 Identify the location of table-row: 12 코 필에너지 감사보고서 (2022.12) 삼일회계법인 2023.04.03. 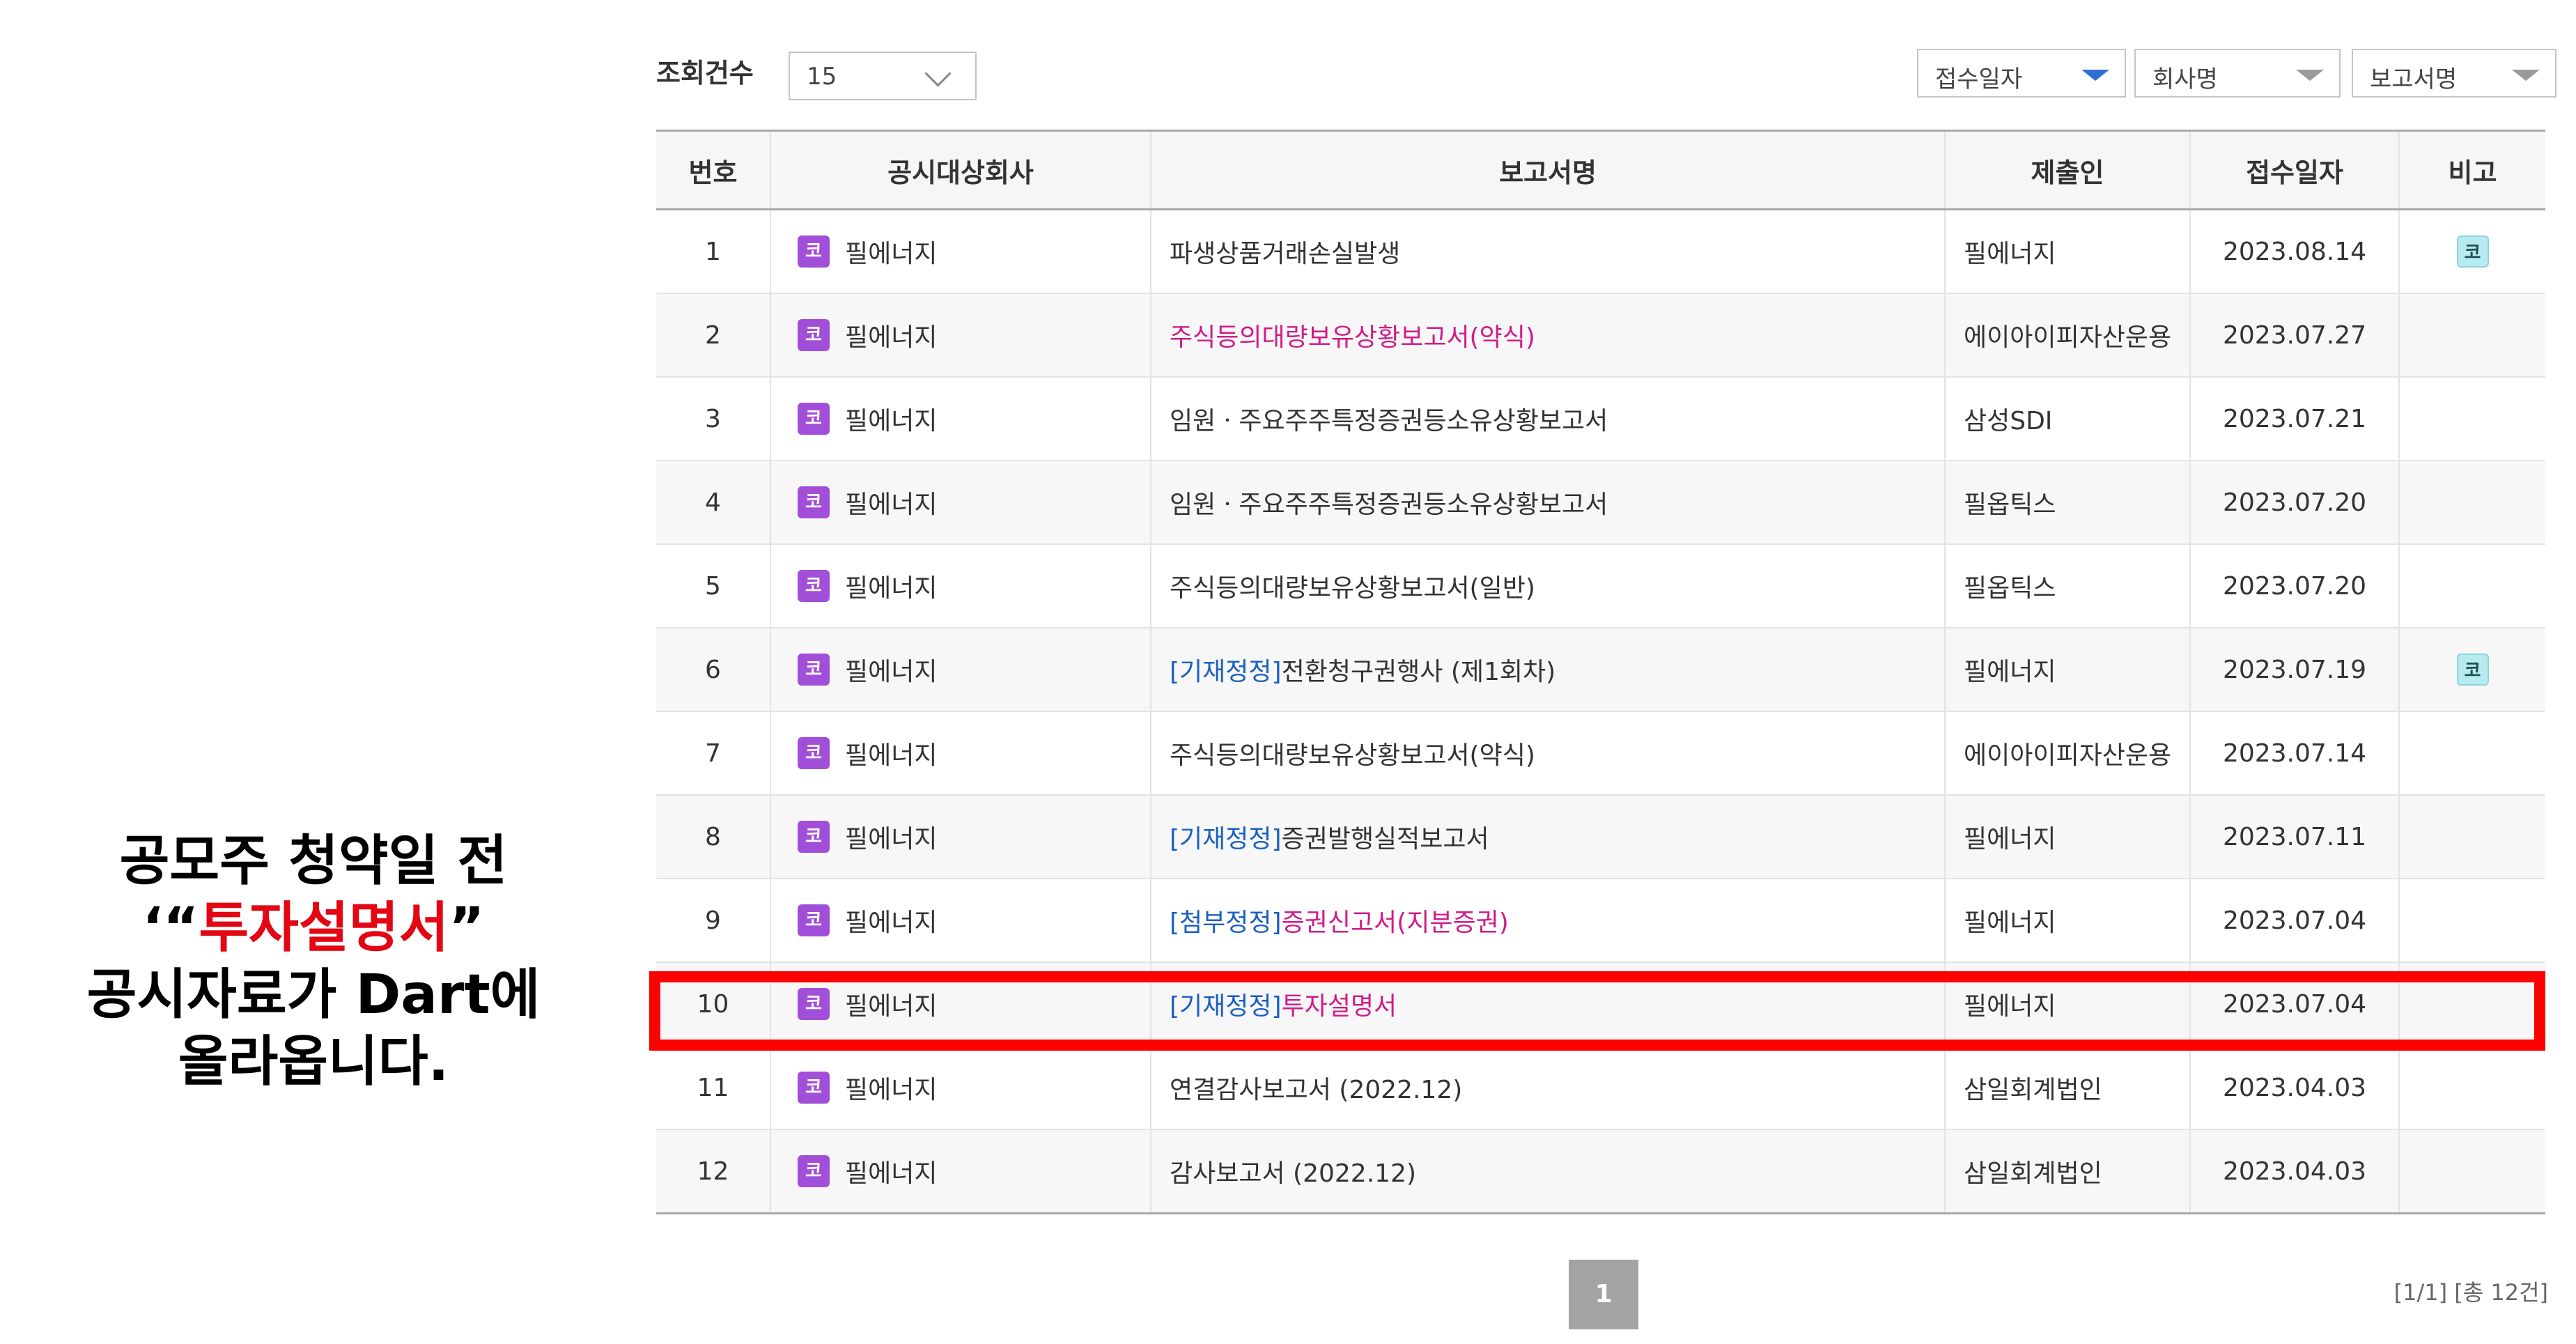
(1600, 1171).